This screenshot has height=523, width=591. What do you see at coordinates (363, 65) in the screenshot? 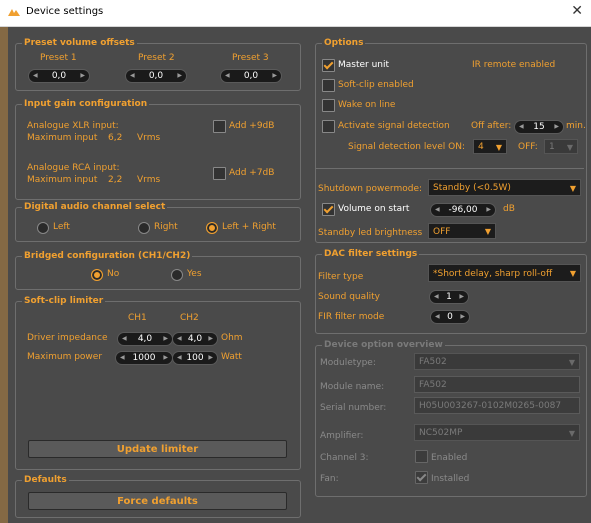
I see `master-unit-label: Master unit` at bounding box center [363, 65].